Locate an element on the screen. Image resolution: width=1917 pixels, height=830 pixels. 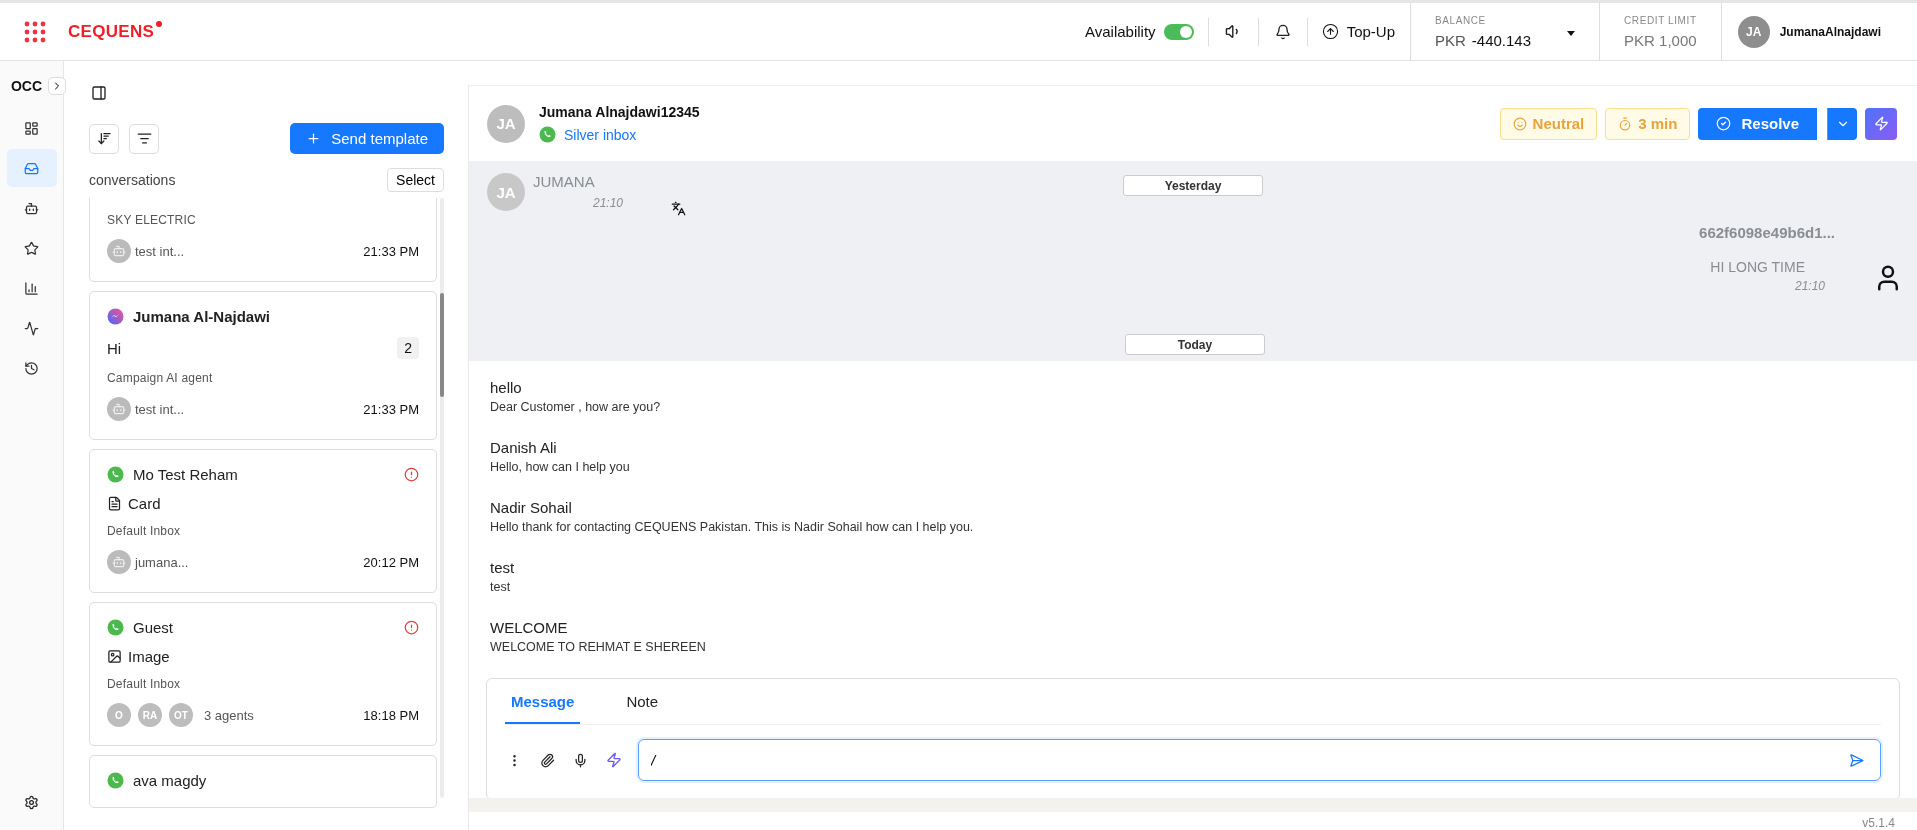
credit-limit-label: CREDIT LIMIT is located at coordinates (1660, 20).